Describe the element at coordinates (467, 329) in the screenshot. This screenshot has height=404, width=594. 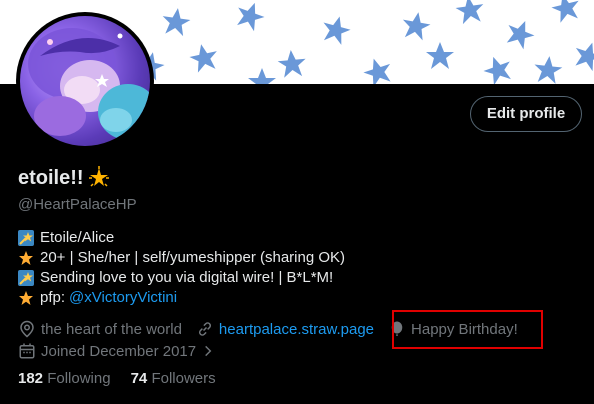
I see `birthday-highlight-box` at that location.